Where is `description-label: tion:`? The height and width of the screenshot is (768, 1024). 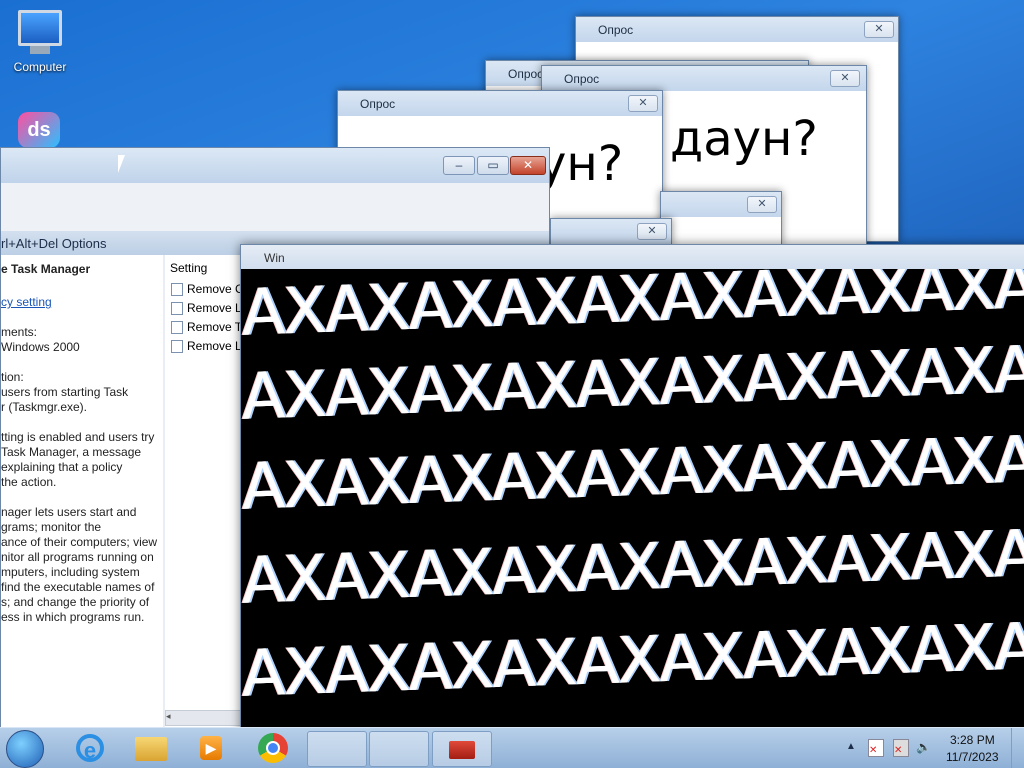
description-label: tion: is located at coordinates (12, 377).